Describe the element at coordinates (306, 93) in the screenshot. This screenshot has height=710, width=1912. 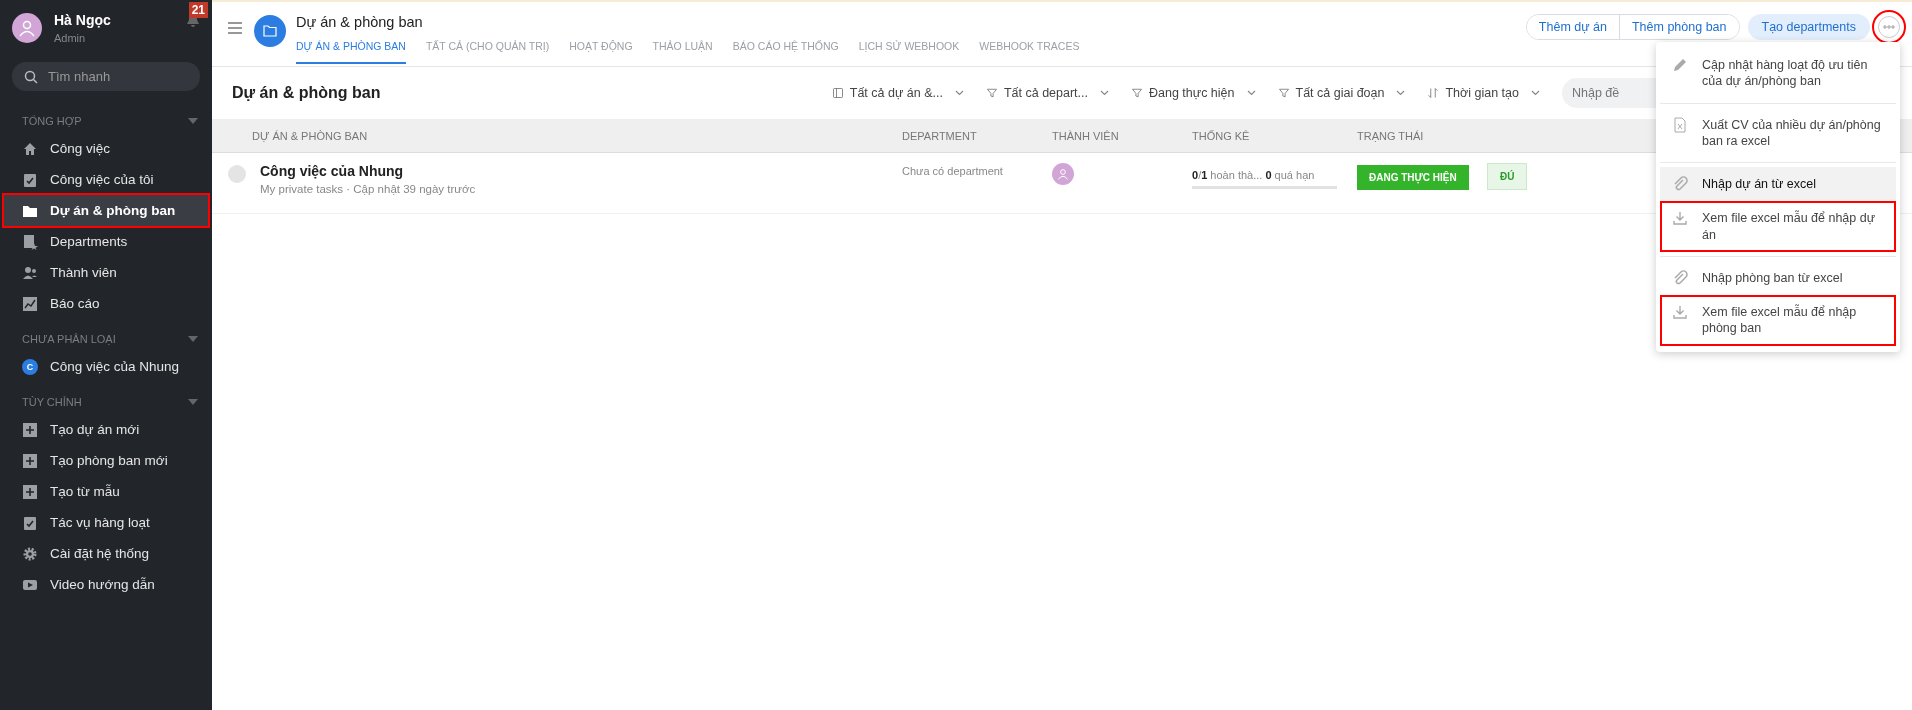
I see `page-title: Dự án & phòng ban` at that location.